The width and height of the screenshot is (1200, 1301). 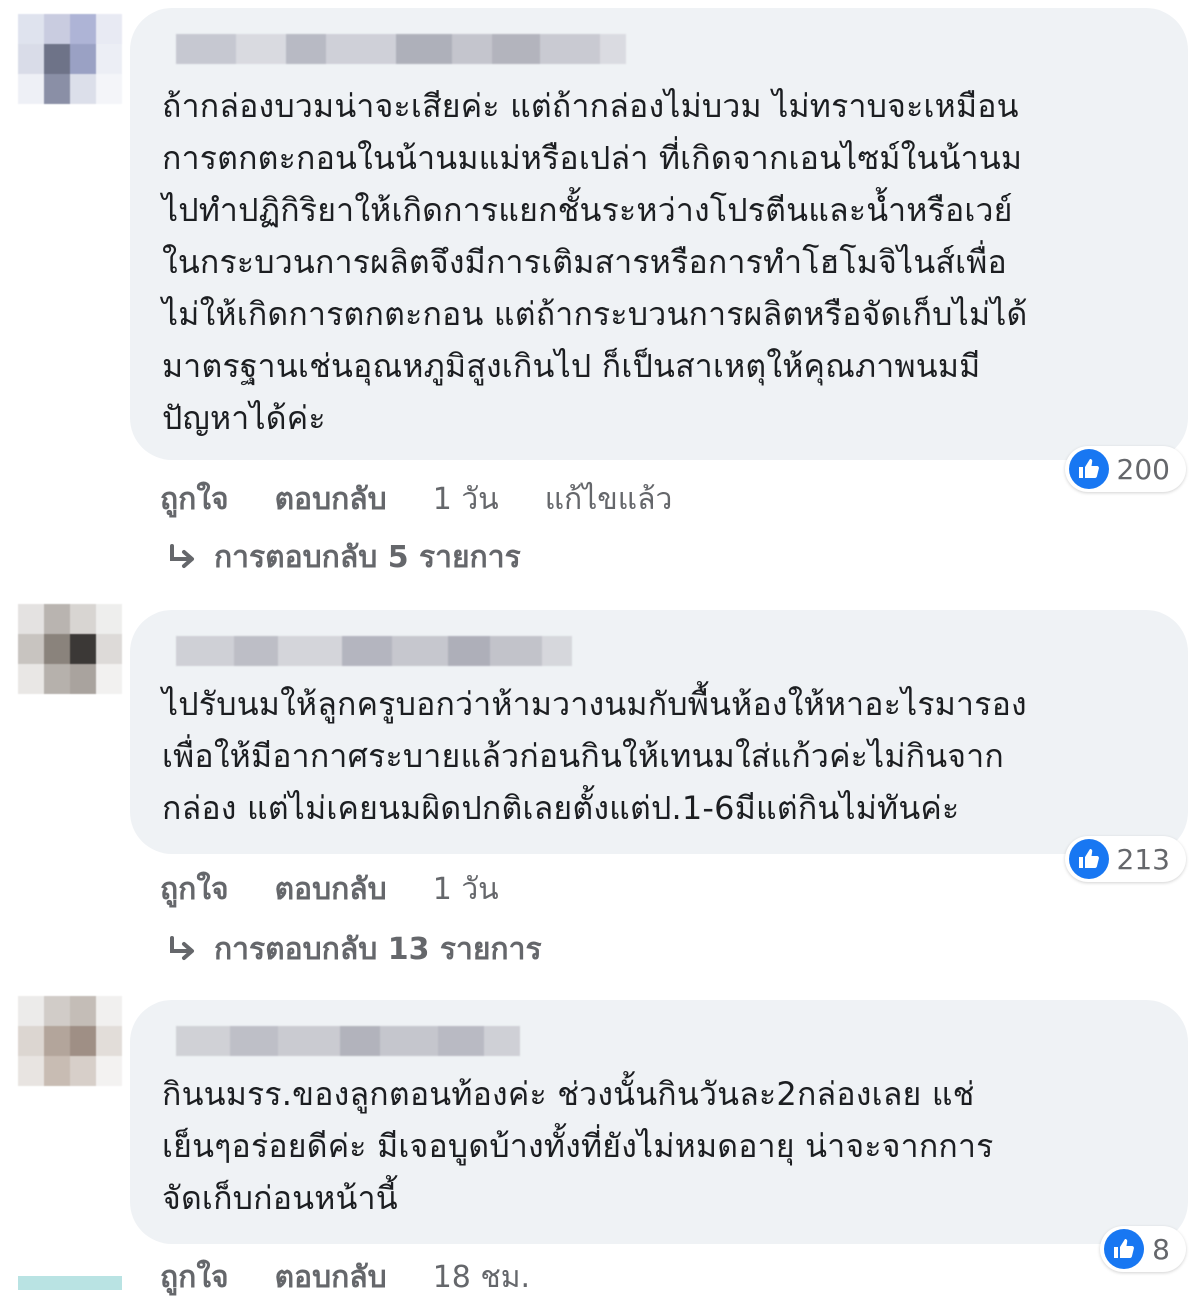 What do you see at coordinates (1161, 1249) in the screenshot?
I see `reaction-count: 8` at bounding box center [1161, 1249].